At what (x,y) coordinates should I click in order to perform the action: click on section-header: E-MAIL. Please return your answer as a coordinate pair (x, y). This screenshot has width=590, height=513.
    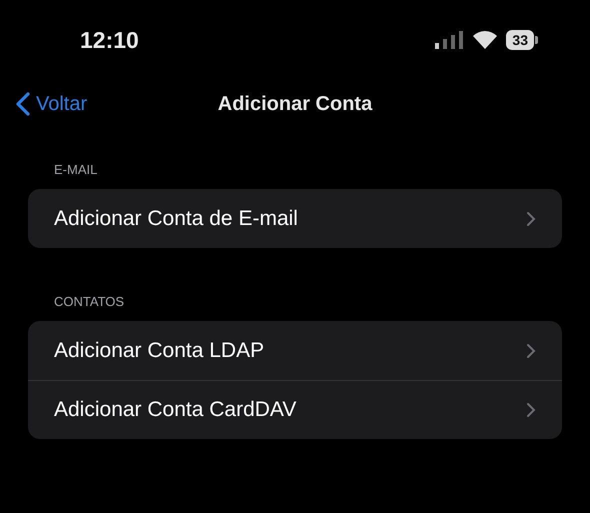
    Looking at the image, I should click on (75, 169).